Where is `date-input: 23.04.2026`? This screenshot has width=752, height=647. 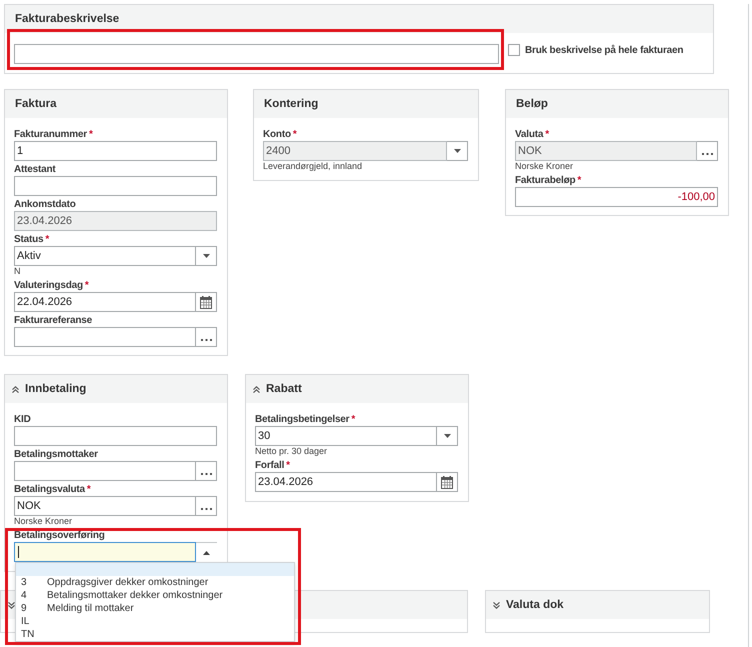
date-input: 23.04.2026 is located at coordinates (346, 482).